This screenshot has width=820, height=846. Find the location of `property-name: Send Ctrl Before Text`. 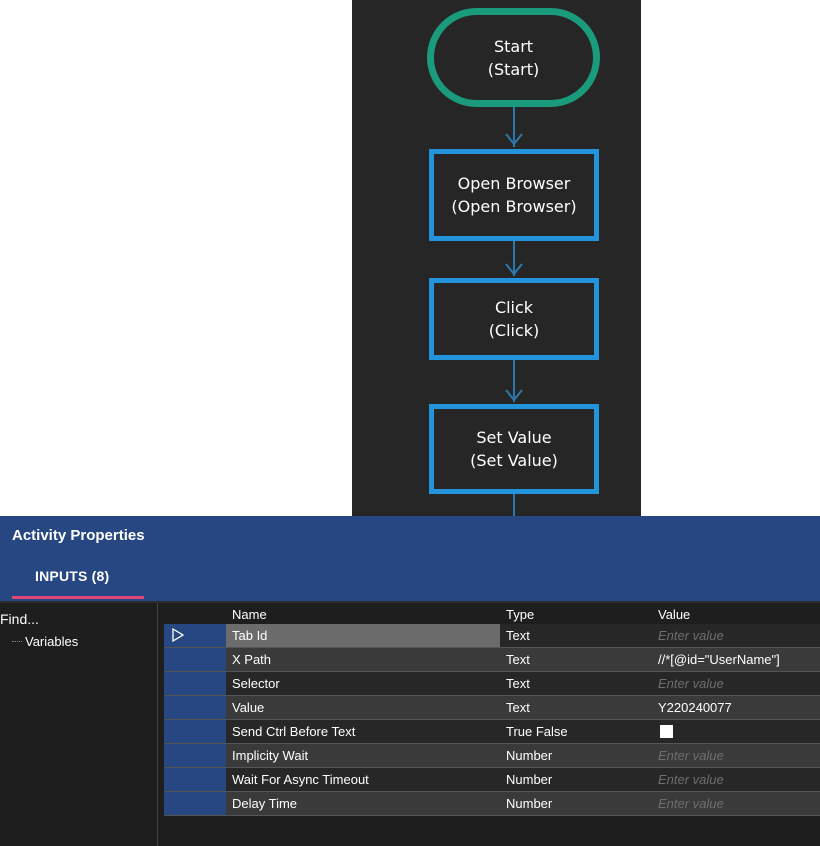

property-name: Send Ctrl Before Text is located at coordinates (363, 732).